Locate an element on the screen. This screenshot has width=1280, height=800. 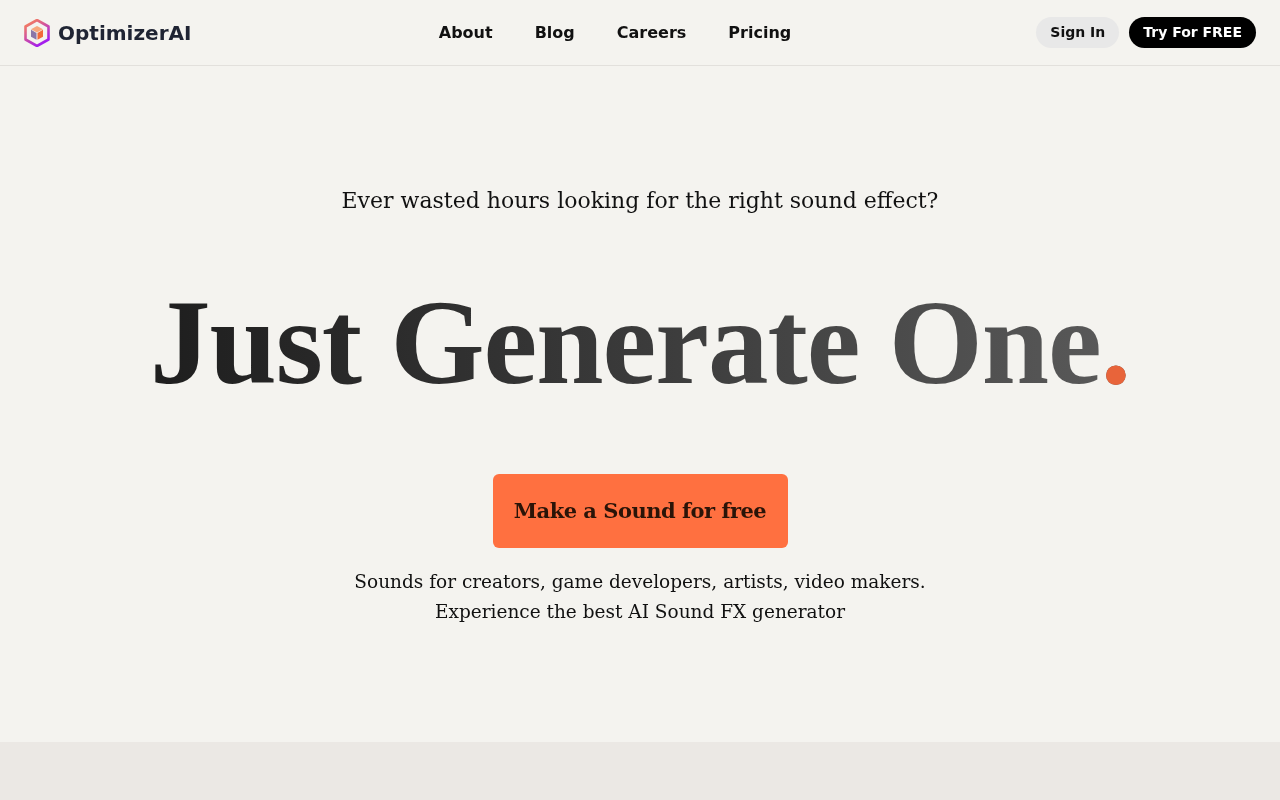
nav-link: Careers is located at coordinates (651, 32).